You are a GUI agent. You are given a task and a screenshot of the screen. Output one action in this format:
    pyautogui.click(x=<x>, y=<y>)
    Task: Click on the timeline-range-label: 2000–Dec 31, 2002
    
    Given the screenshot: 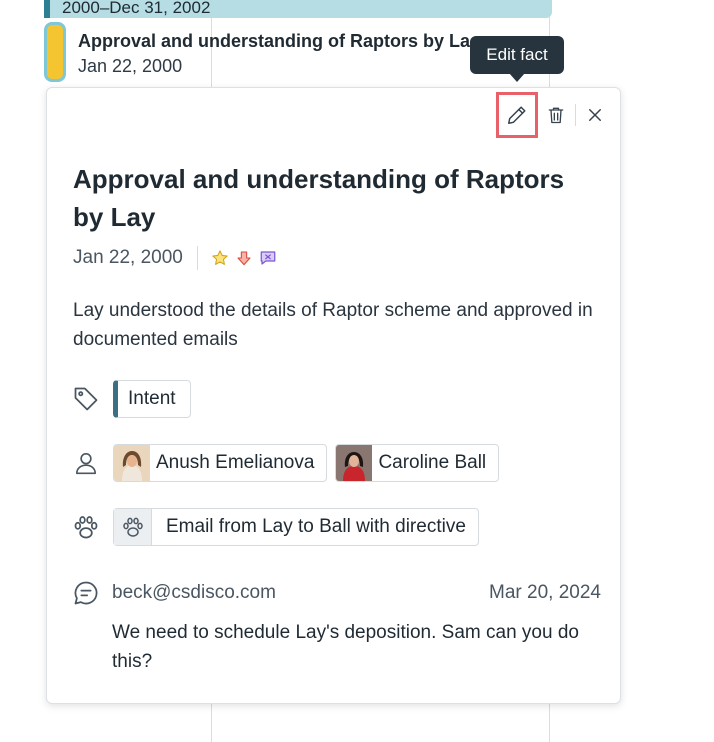 What is the action you would take?
    pyautogui.click(x=136, y=8)
    